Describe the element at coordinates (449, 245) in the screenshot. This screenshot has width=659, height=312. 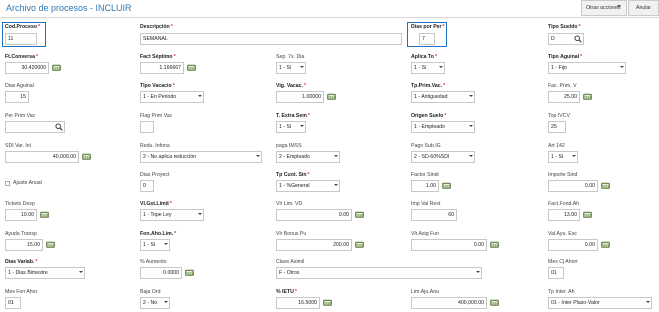
I see `vlr-asig-fun-input: 0.00` at that location.